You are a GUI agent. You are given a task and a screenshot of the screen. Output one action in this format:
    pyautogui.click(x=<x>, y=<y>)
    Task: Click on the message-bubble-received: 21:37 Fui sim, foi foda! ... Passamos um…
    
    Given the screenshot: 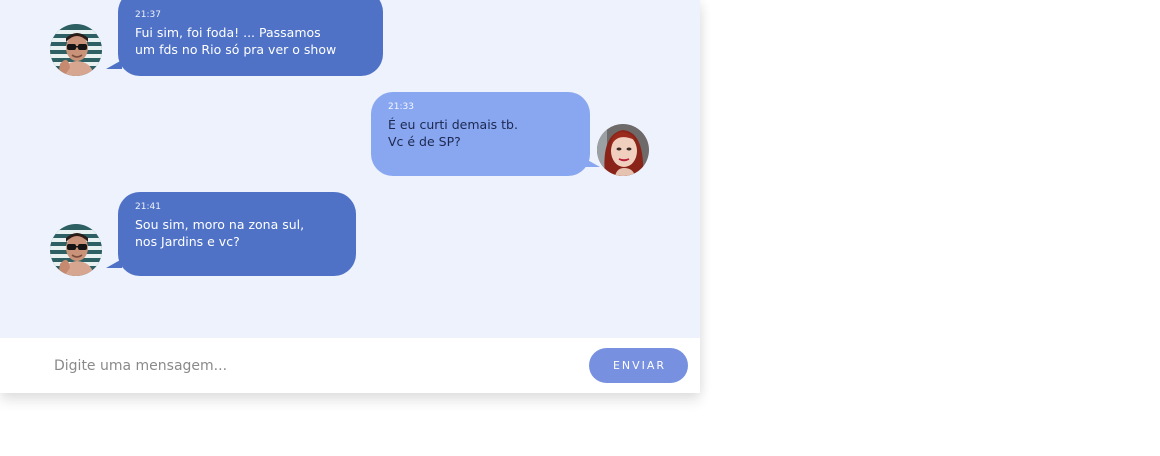 What is the action you would take?
    pyautogui.click(x=250, y=38)
    